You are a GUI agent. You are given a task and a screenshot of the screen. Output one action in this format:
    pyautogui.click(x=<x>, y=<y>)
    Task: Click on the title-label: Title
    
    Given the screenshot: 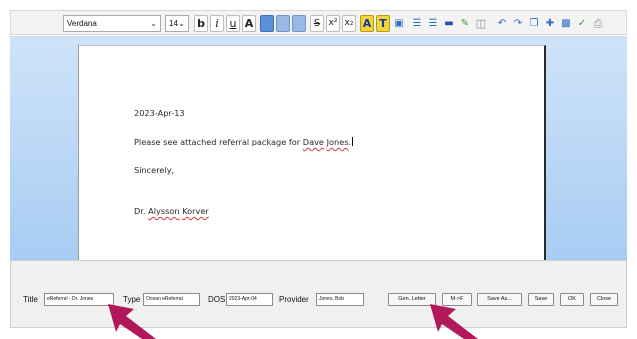 What is the action you would take?
    pyautogui.click(x=30, y=299)
    